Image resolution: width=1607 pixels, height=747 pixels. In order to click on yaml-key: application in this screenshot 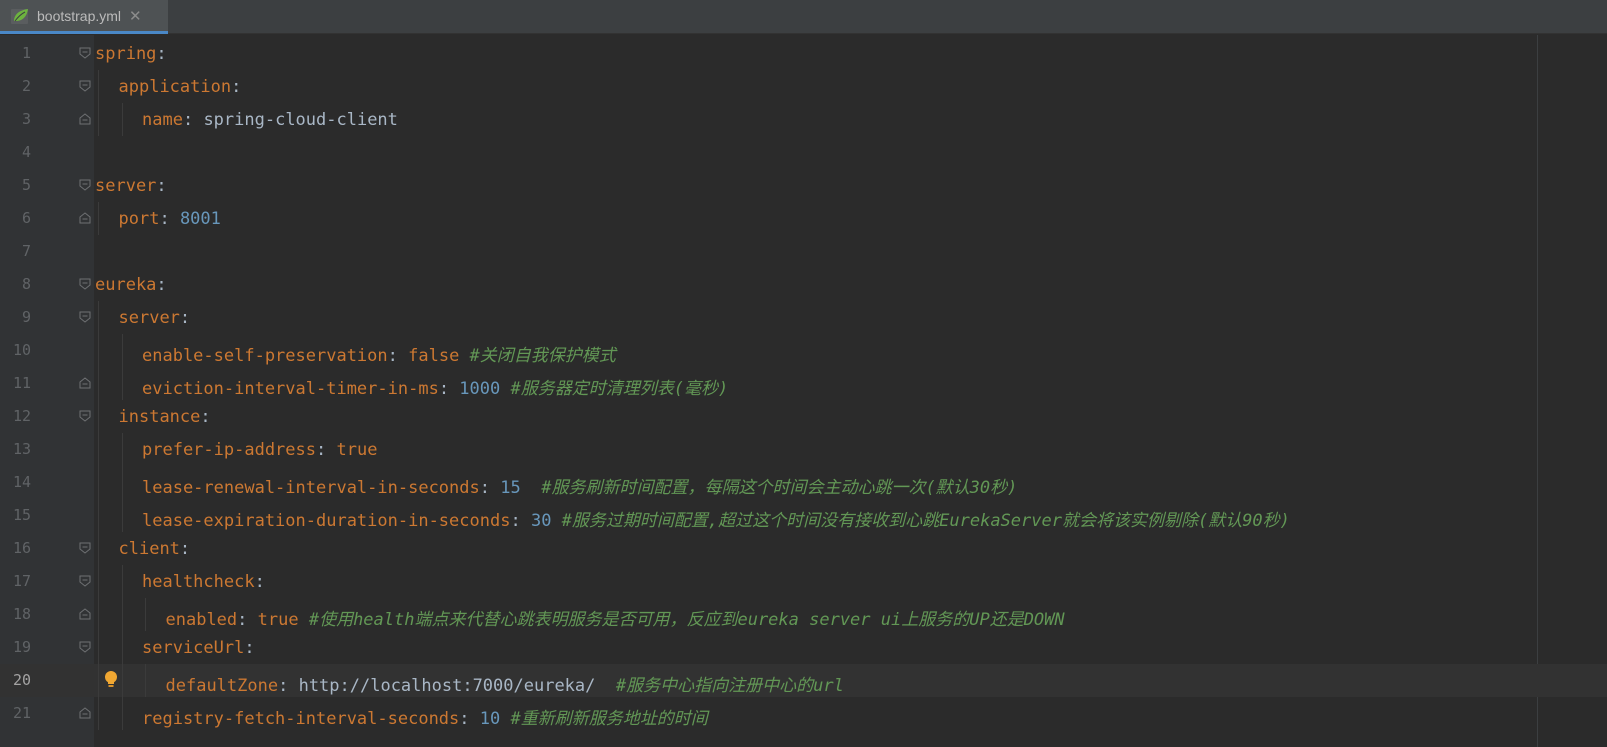, I will do `click(175, 87)`.